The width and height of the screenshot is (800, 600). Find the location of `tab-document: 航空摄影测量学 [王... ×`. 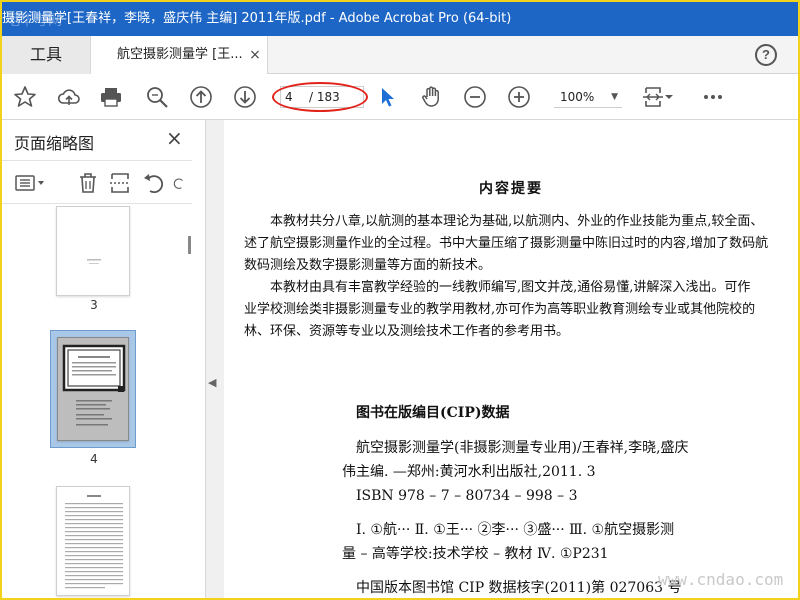

tab-document: 航空摄影测量学 [王... × is located at coordinates (179, 55).